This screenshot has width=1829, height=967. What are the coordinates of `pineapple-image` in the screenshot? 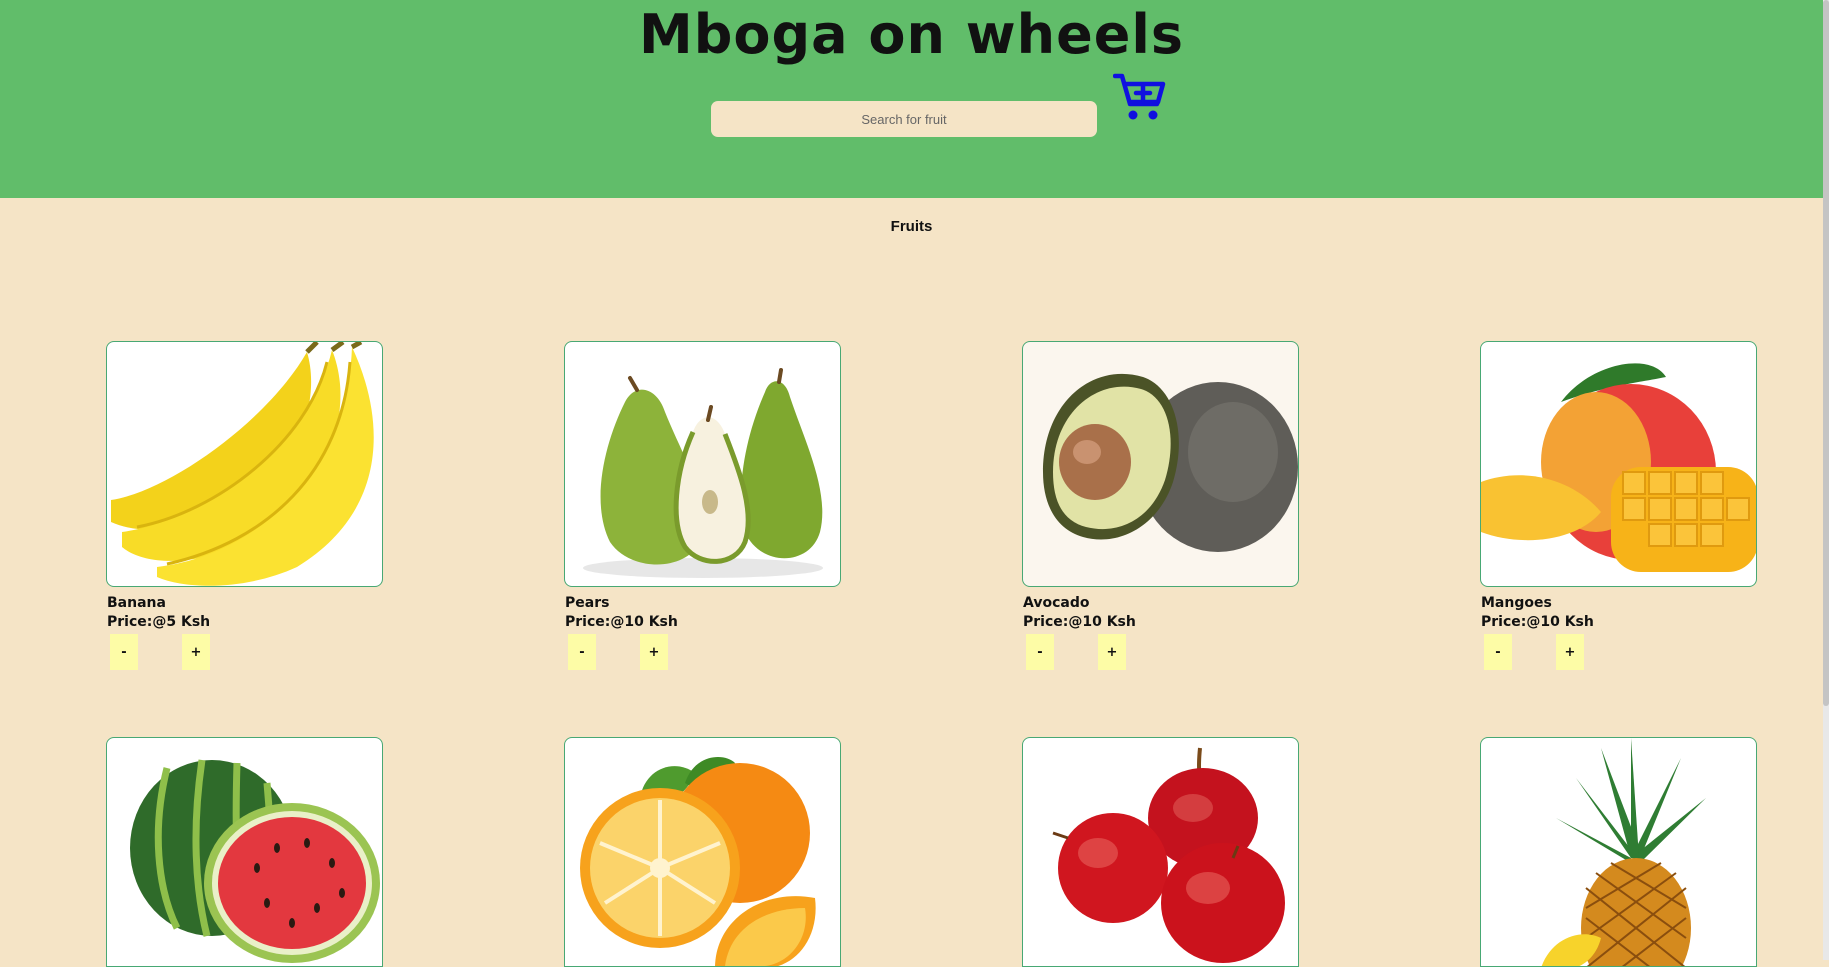 It's located at (1618, 852).